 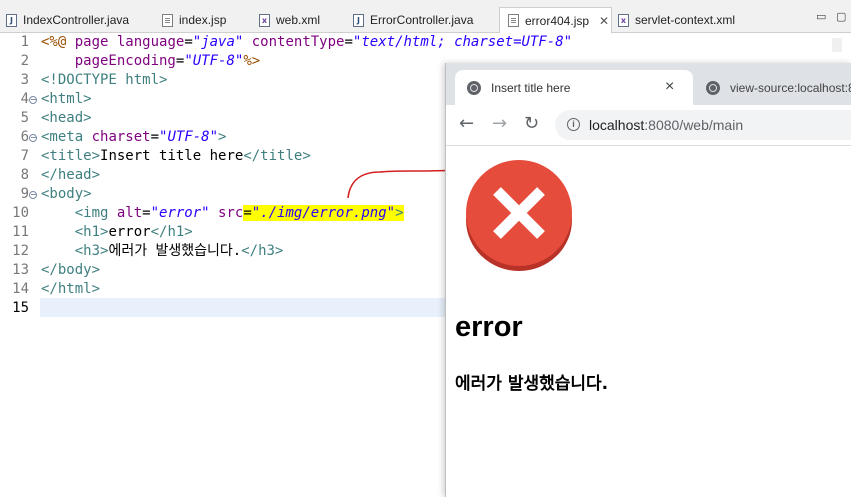 What do you see at coordinates (531, 124) in the screenshot?
I see `reload-icon: ↻` at bounding box center [531, 124].